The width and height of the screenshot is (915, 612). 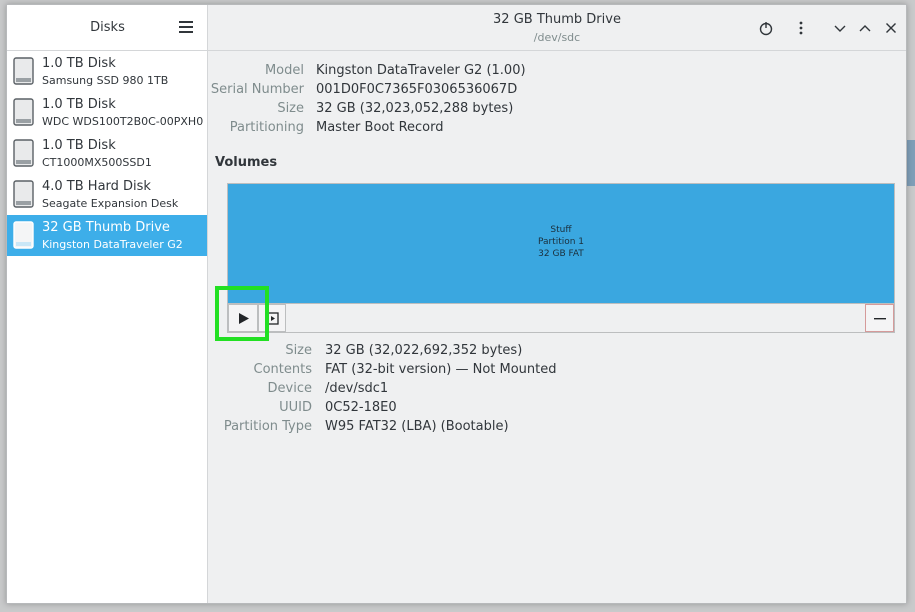 I want to click on label-model: Model, so click(x=284, y=70).